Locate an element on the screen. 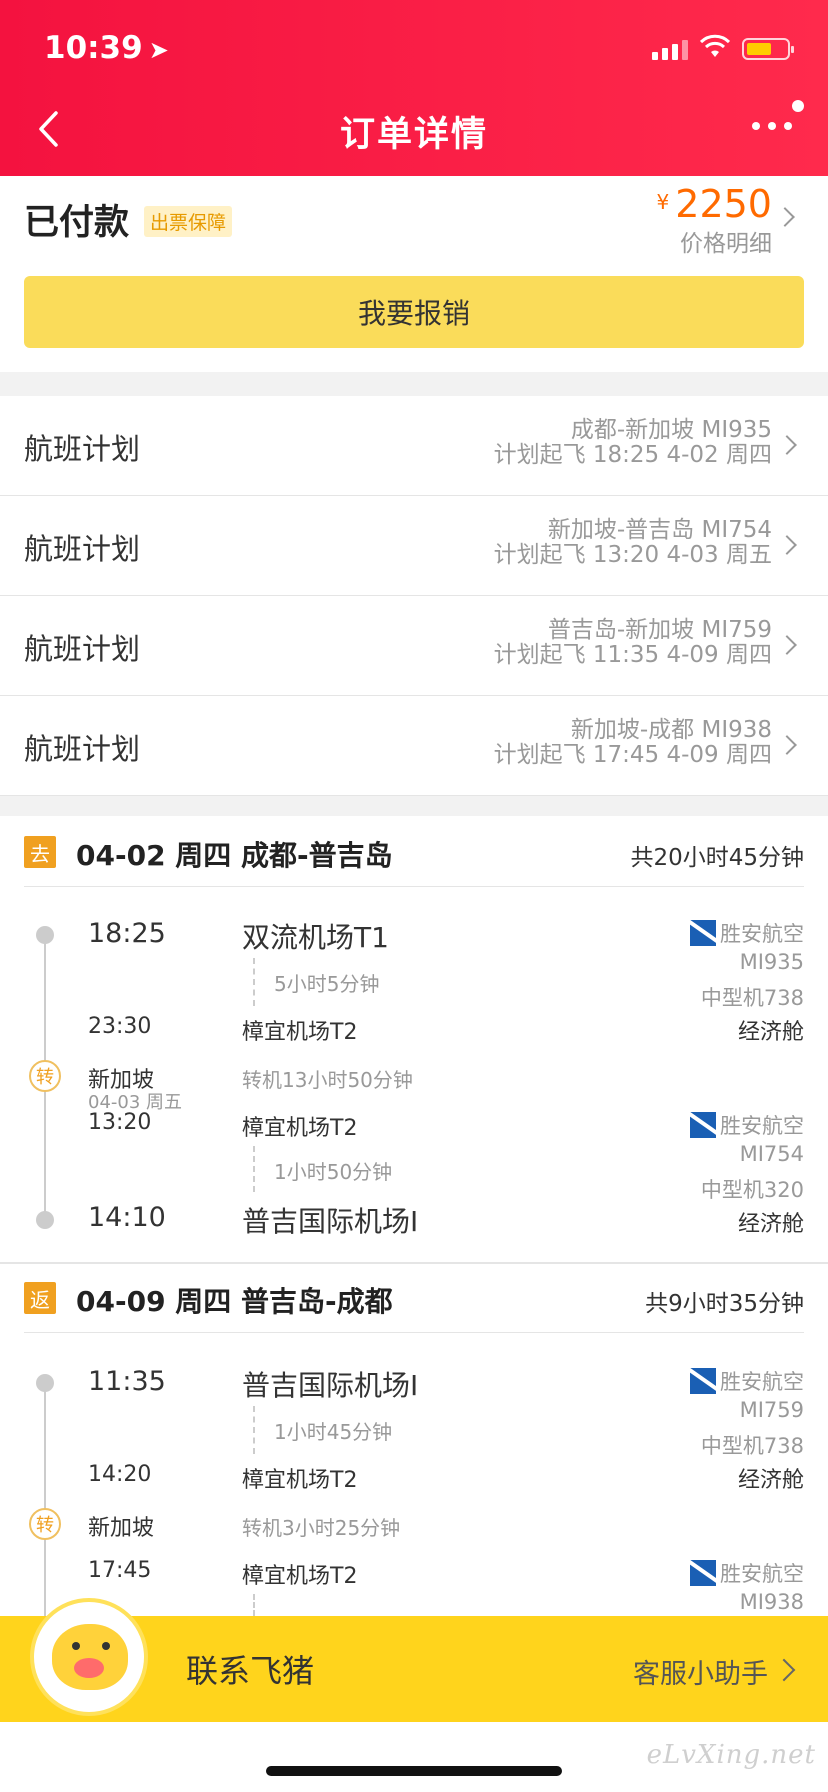 The width and height of the screenshot is (828, 1792). flight-plan-info: 成都-新加坡 MI935 计划起飞 18:25 4-02 周四 is located at coordinates (633, 443).